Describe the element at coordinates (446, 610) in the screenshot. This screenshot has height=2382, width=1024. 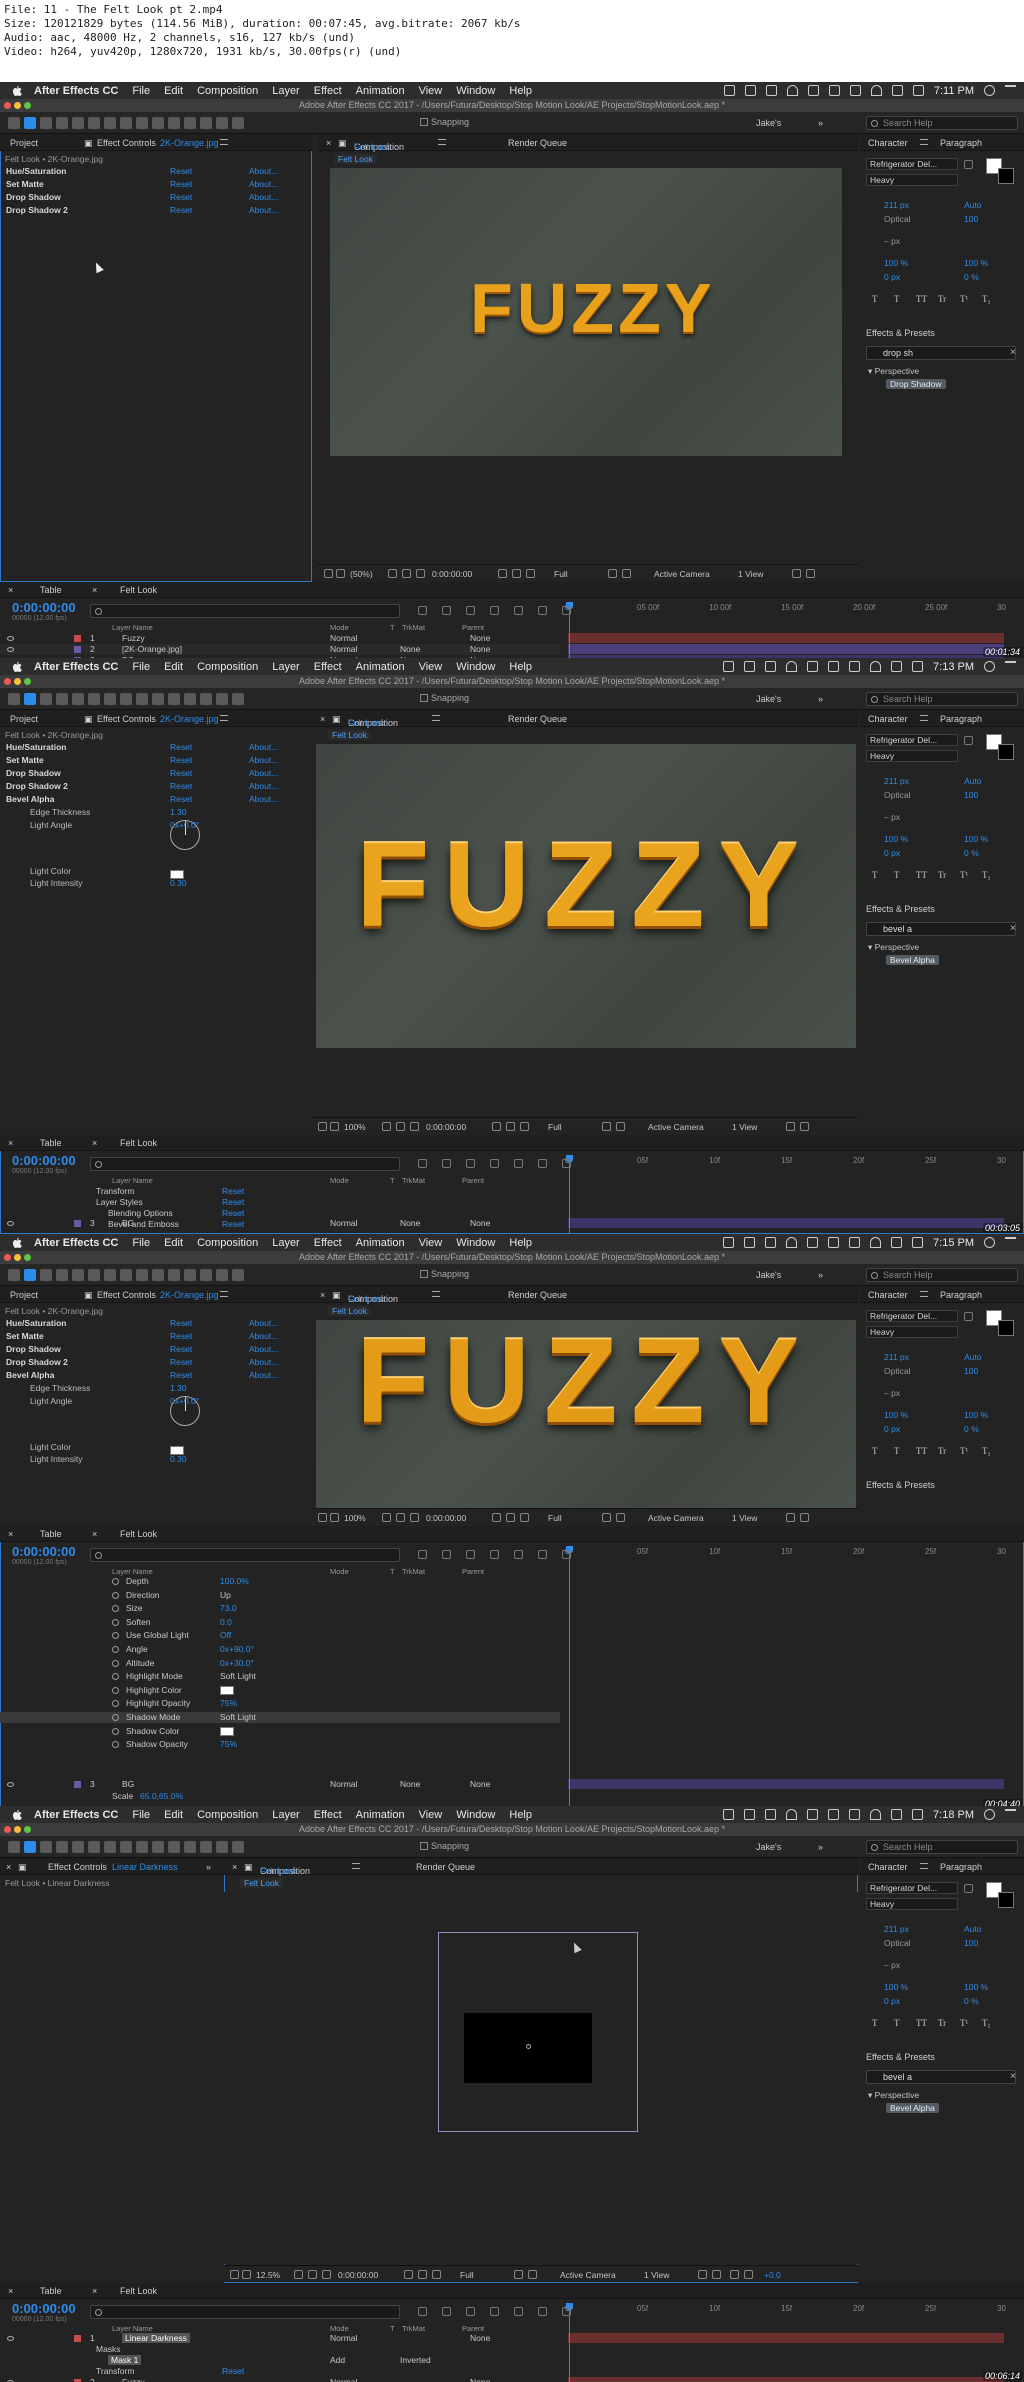
I see `draft-3d-icon` at that location.